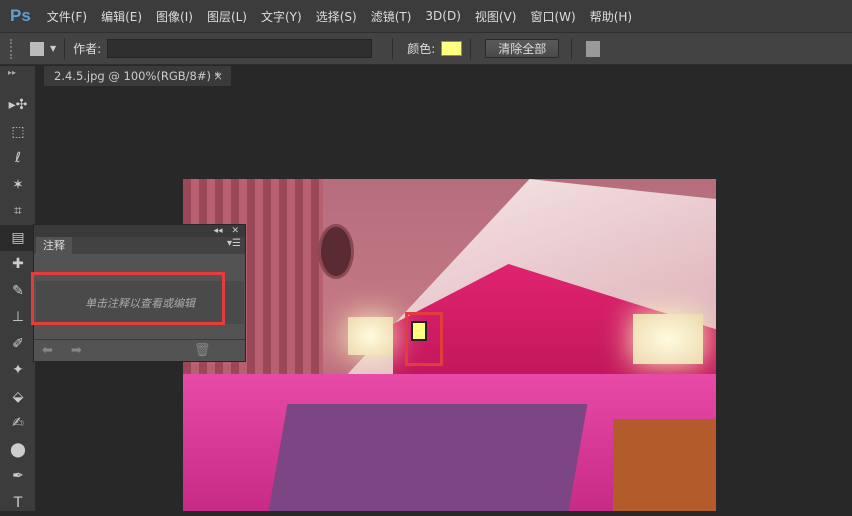  What do you see at coordinates (448, 76) in the screenshot?
I see `document-tab-bar: 2.4.5.jpg @ 100%(RGB/8#) * ×` at bounding box center [448, 76].